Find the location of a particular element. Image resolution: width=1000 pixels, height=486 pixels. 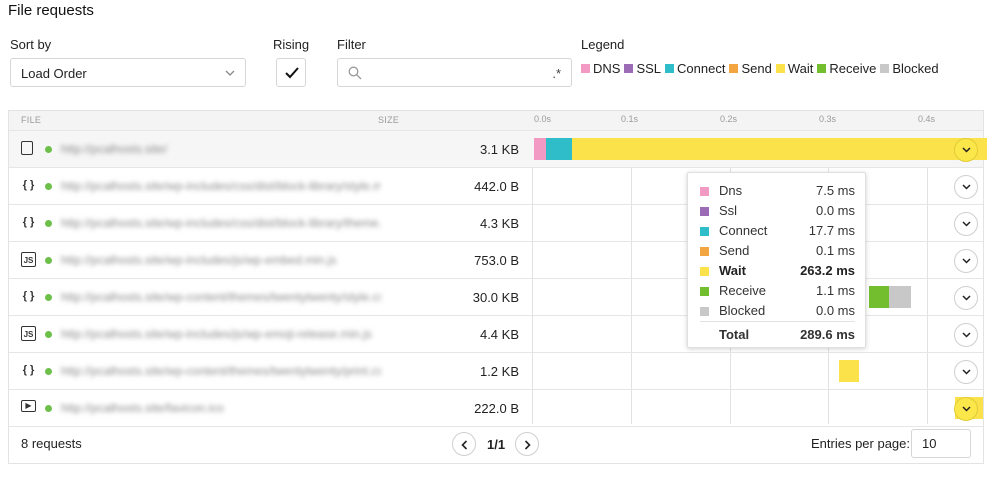

regex-toggle: .* is located at coordinates (556, 73).